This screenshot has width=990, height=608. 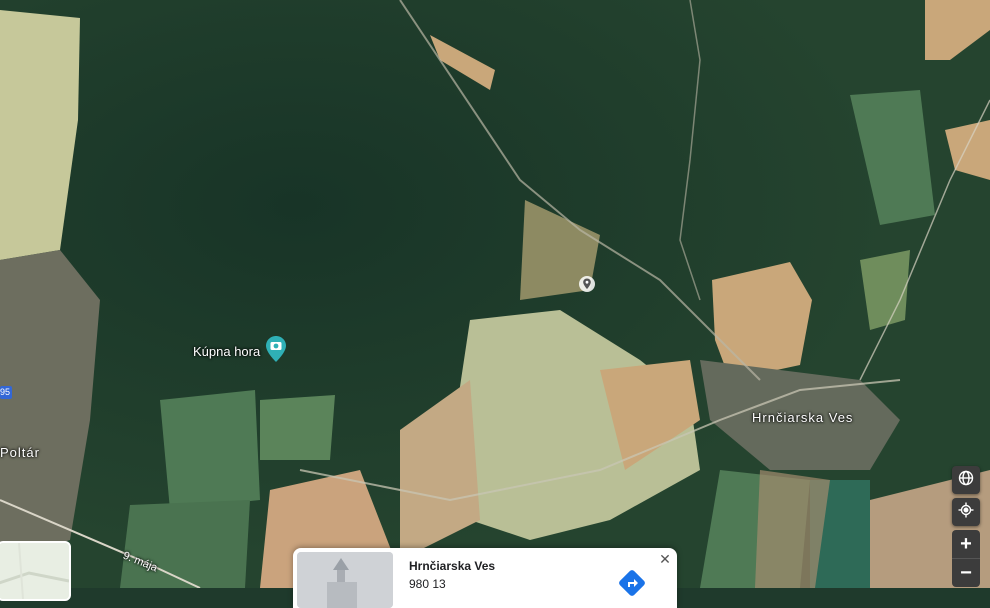 I want to click on globe-icon, so click(x=966, y=480).